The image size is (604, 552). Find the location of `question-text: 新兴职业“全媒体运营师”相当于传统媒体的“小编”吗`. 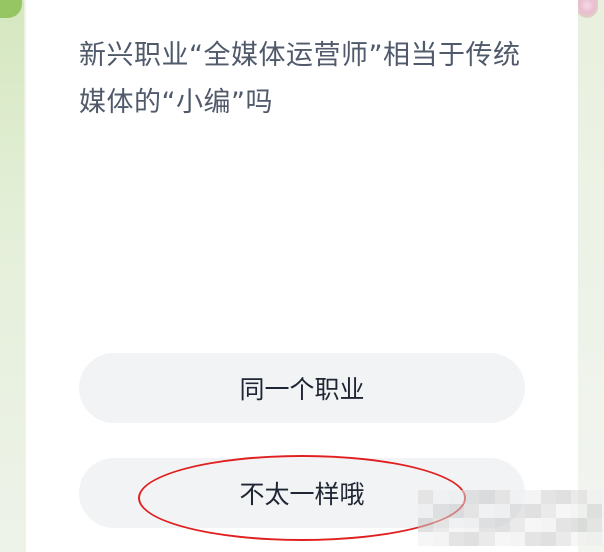

question-text: 新兴职业“全媒体运营师”相当于传统媒体的“小编”吗 is located at coordinates (300, 79).